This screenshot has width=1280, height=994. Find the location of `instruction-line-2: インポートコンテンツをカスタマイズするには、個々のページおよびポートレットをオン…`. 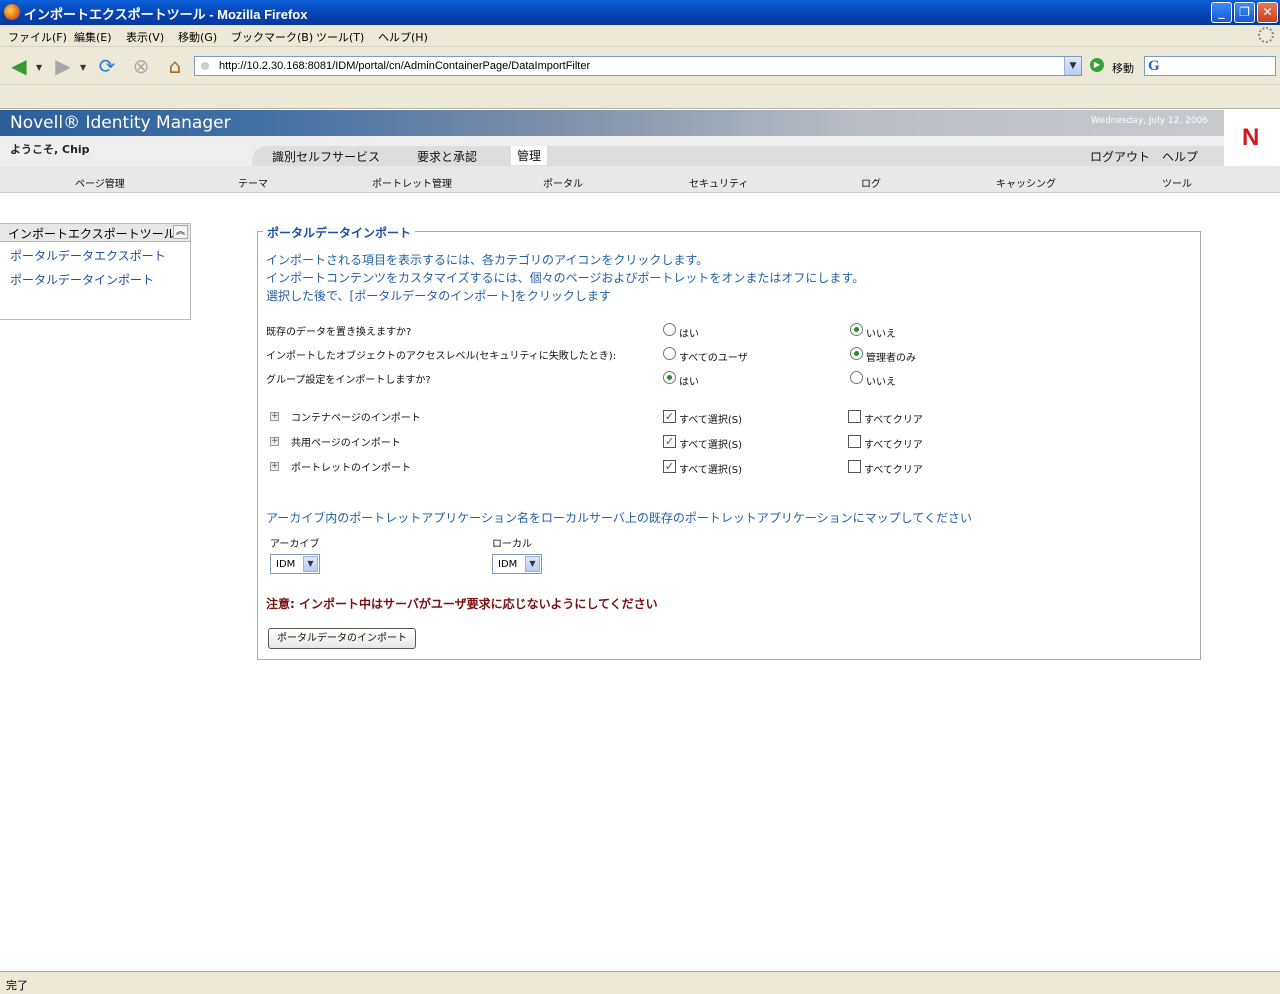

instruction-line-2: インポートコンテンツをカスタマイズするには、個々のページおよびポートレットをオン… is located at coordinates (565, 278).